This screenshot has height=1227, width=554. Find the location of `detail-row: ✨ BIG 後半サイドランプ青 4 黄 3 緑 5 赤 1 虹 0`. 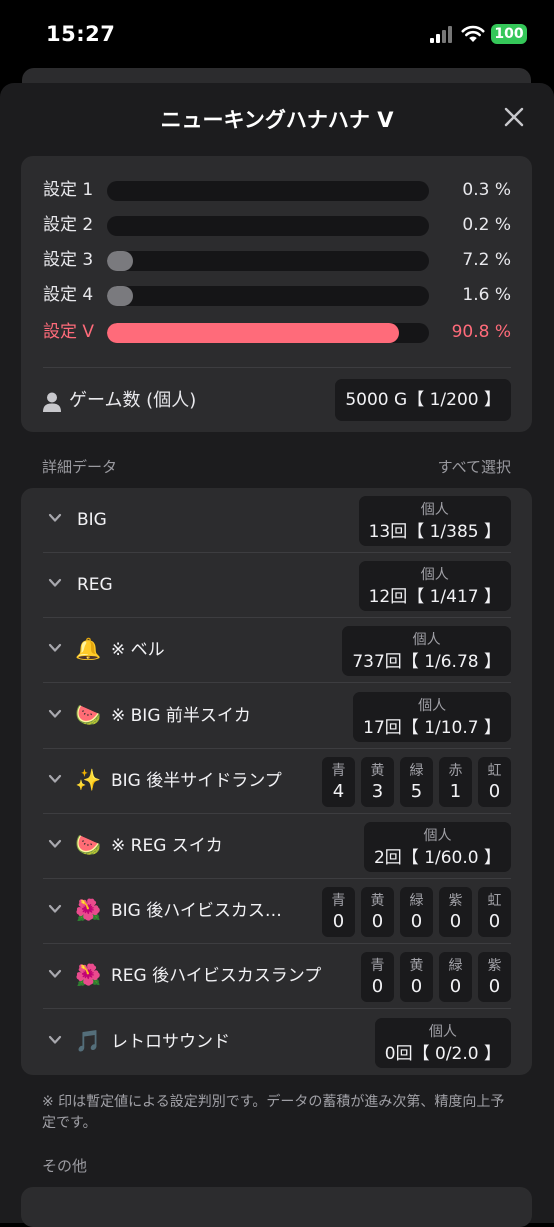

detail-row: ✨ BIG 後半サイドランプ青 4 黄 3 緑 5 赤 1 虹 0 is located at coordinates (276, 781).